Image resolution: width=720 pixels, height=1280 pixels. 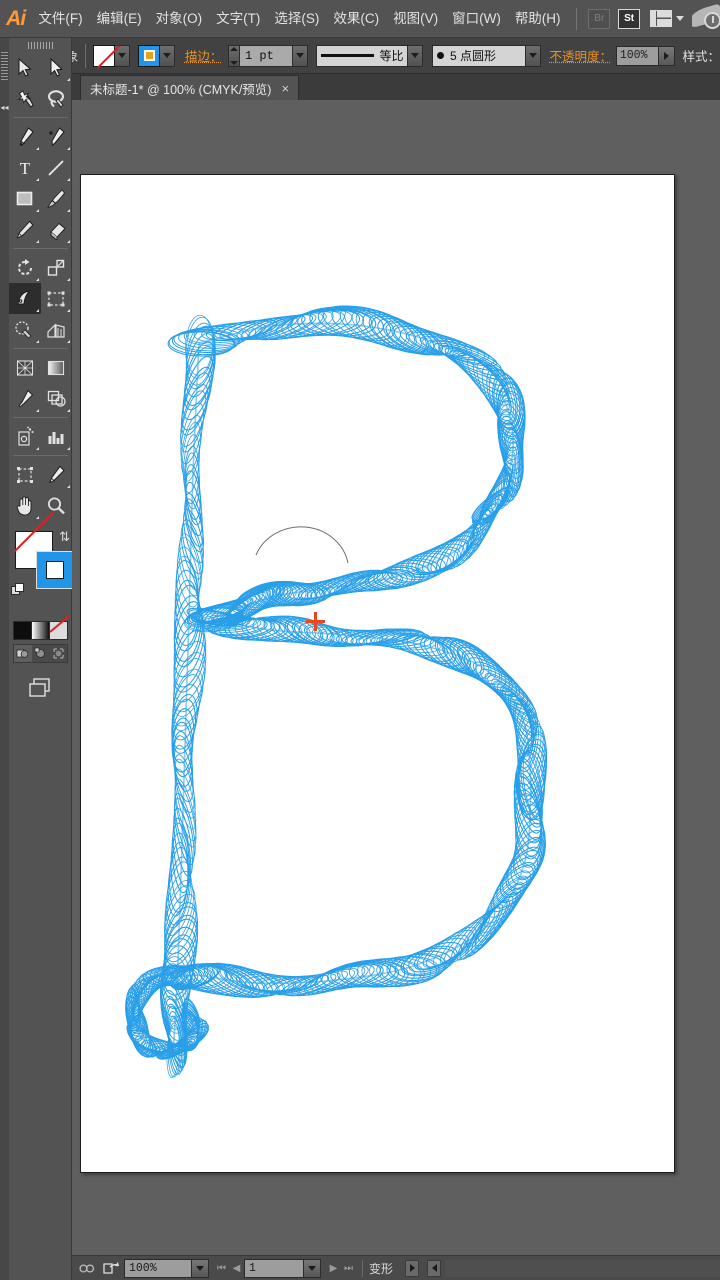 What do you see at coordinates (25, 436) in the screenshot?
I see `symbol-sprayer-tool` at bounding box center [25, 436].